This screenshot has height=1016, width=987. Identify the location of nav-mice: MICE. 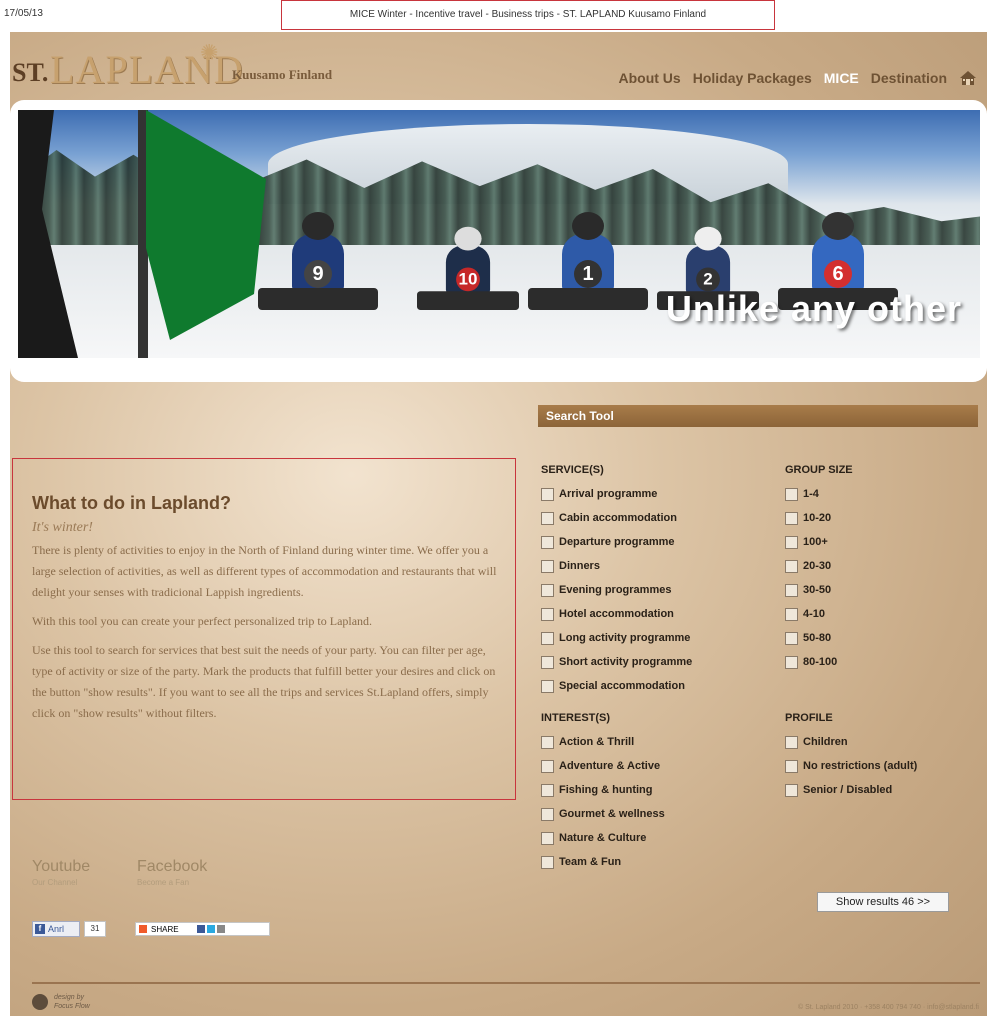
(841, 78).